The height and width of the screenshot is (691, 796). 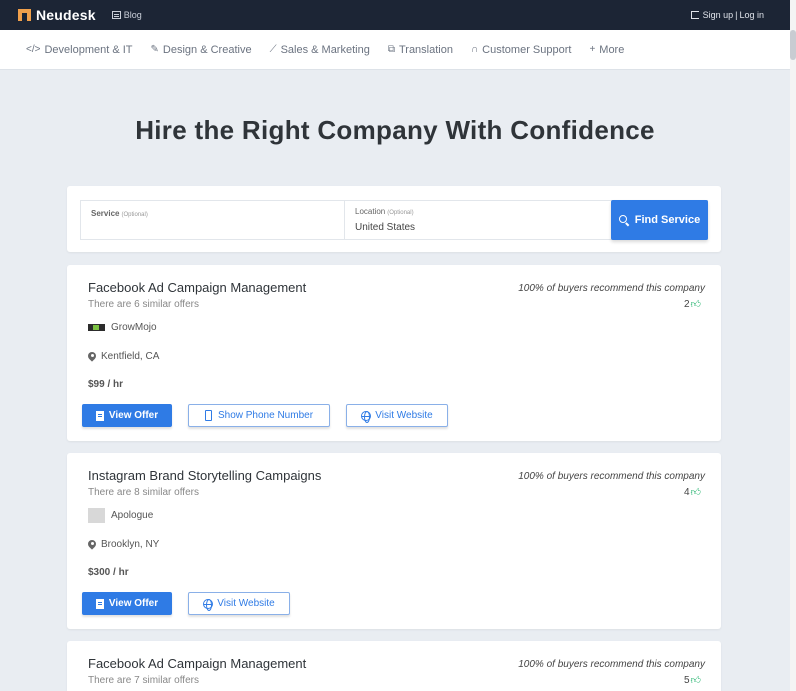 What do you see at coordinates (325, 49) in the screenshot?
I see `category-label: Sales & Marketing` at bounding box center [325, 49].